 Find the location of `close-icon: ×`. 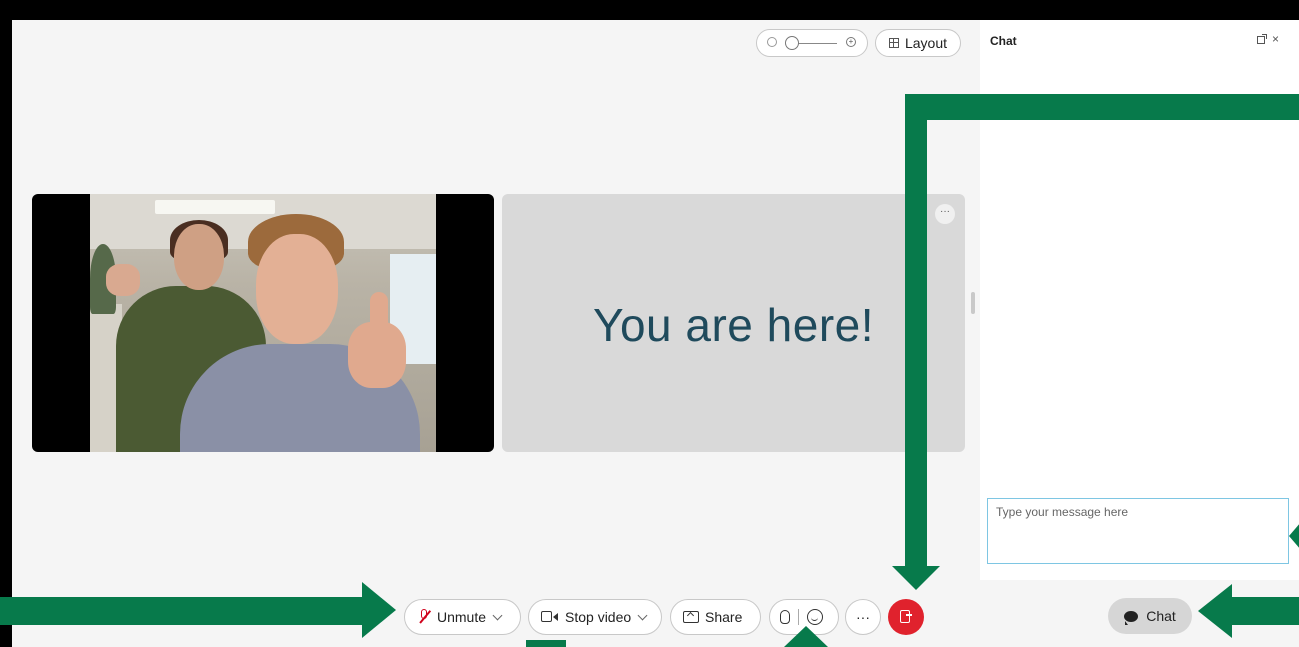

close-icon: × is located at coordinates (1275, 39).